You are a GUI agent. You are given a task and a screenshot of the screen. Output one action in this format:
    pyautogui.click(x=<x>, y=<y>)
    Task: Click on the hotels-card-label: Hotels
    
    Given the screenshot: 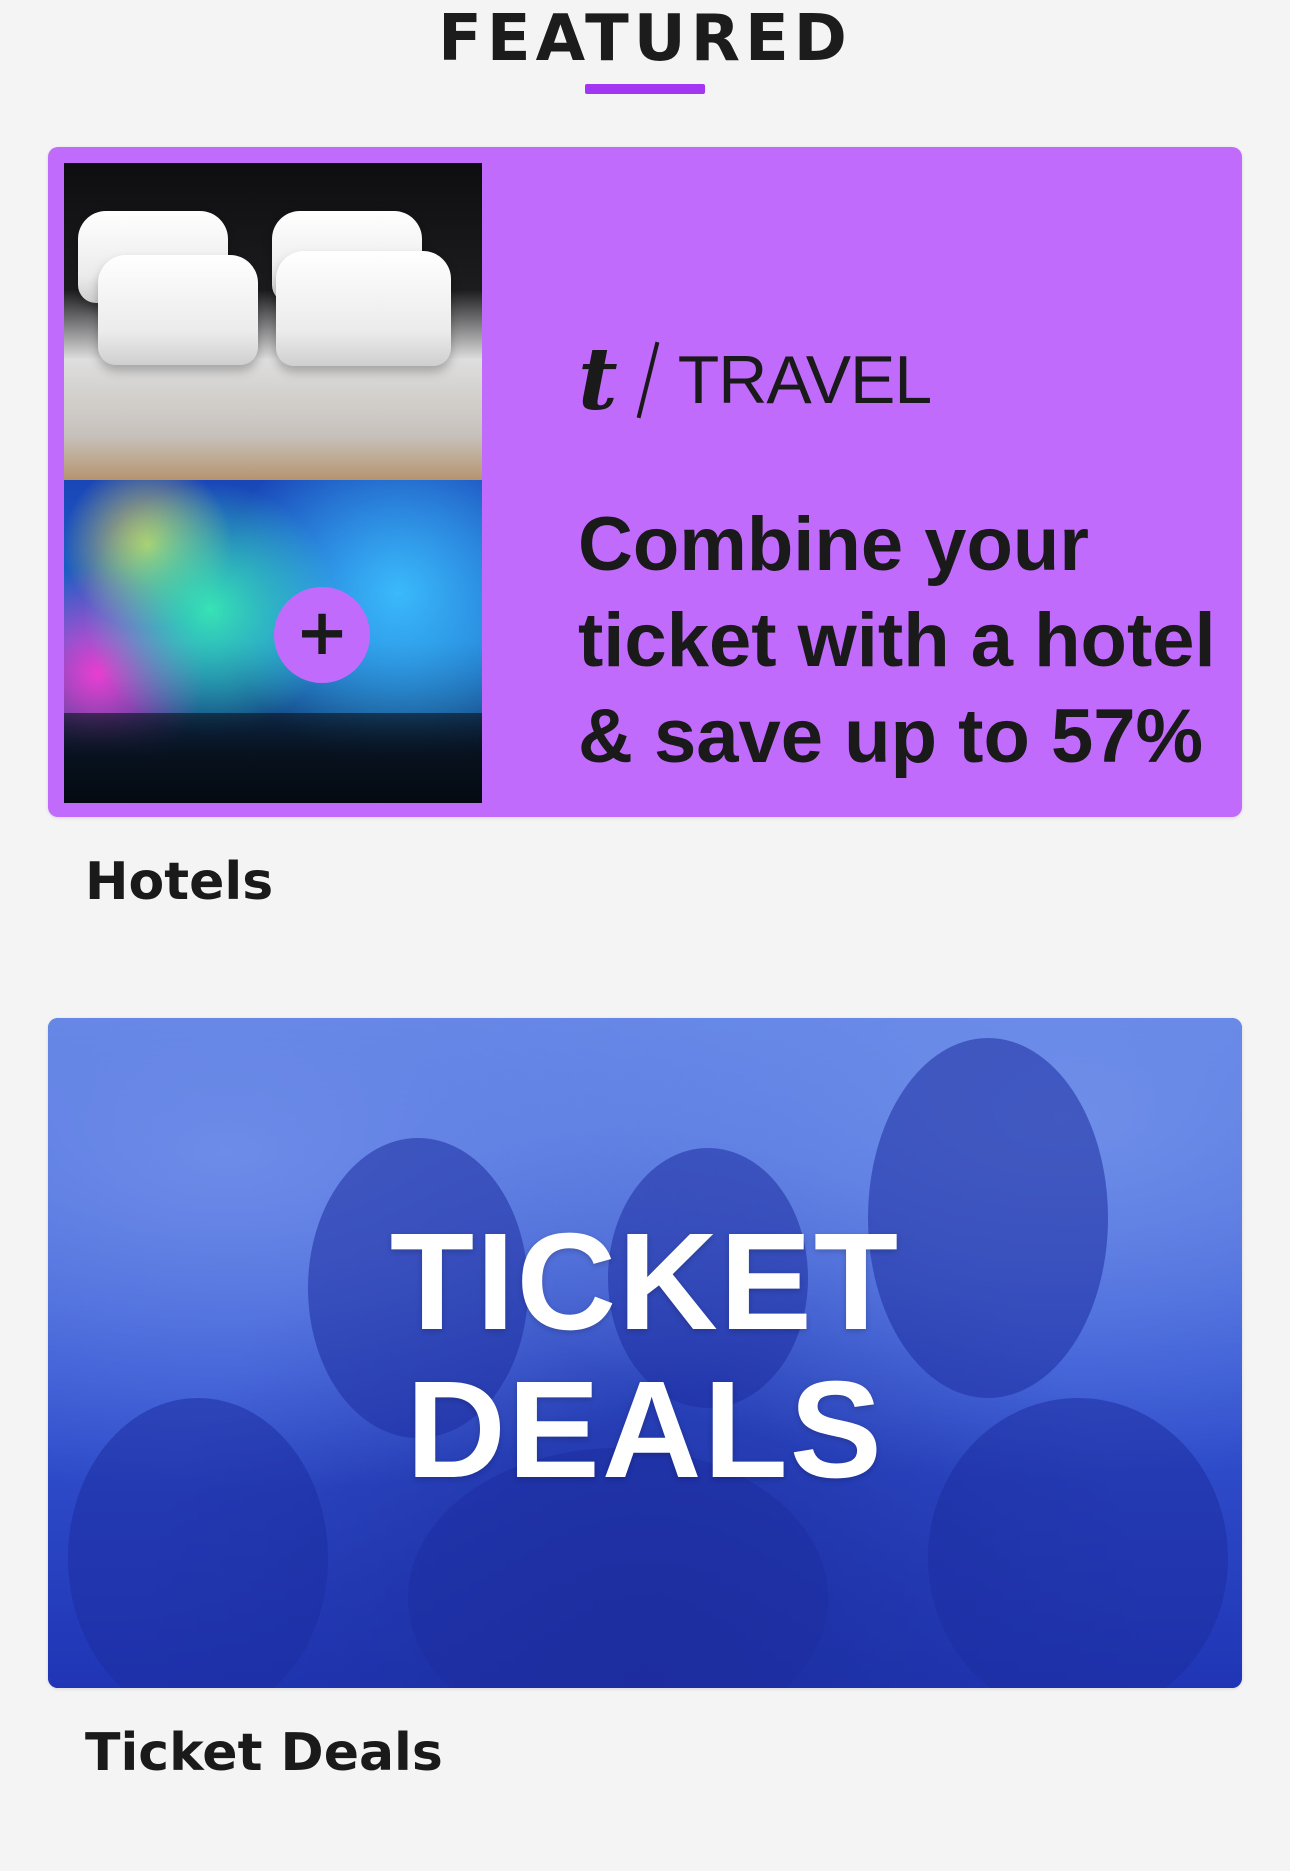 What is the action you would take?
    pyautogui.click(x=179, y=882)
    